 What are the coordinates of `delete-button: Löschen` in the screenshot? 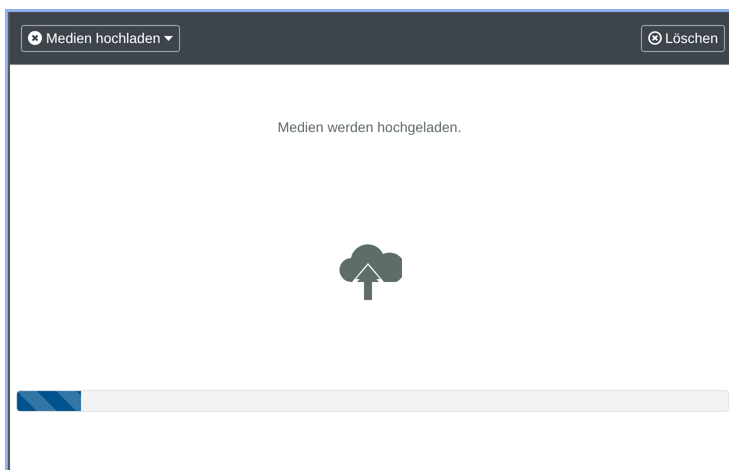 It's located at (683, 38).